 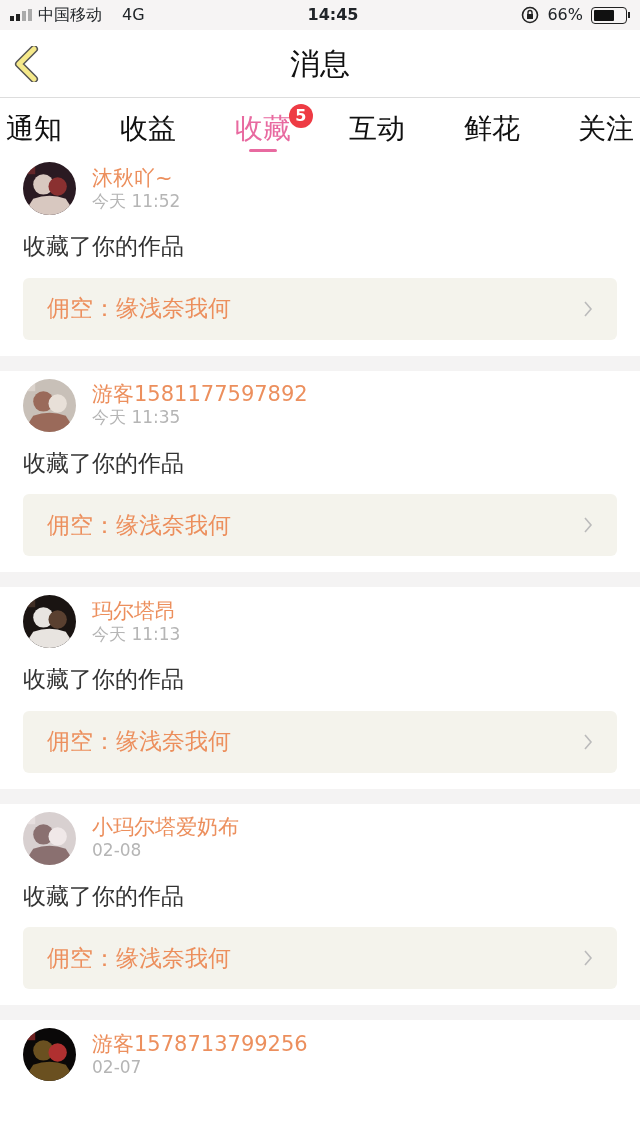 What do you see at coordinates (377, 133) in the screenshot?
I see `tab: 互动` at bounding box center [377, 133].